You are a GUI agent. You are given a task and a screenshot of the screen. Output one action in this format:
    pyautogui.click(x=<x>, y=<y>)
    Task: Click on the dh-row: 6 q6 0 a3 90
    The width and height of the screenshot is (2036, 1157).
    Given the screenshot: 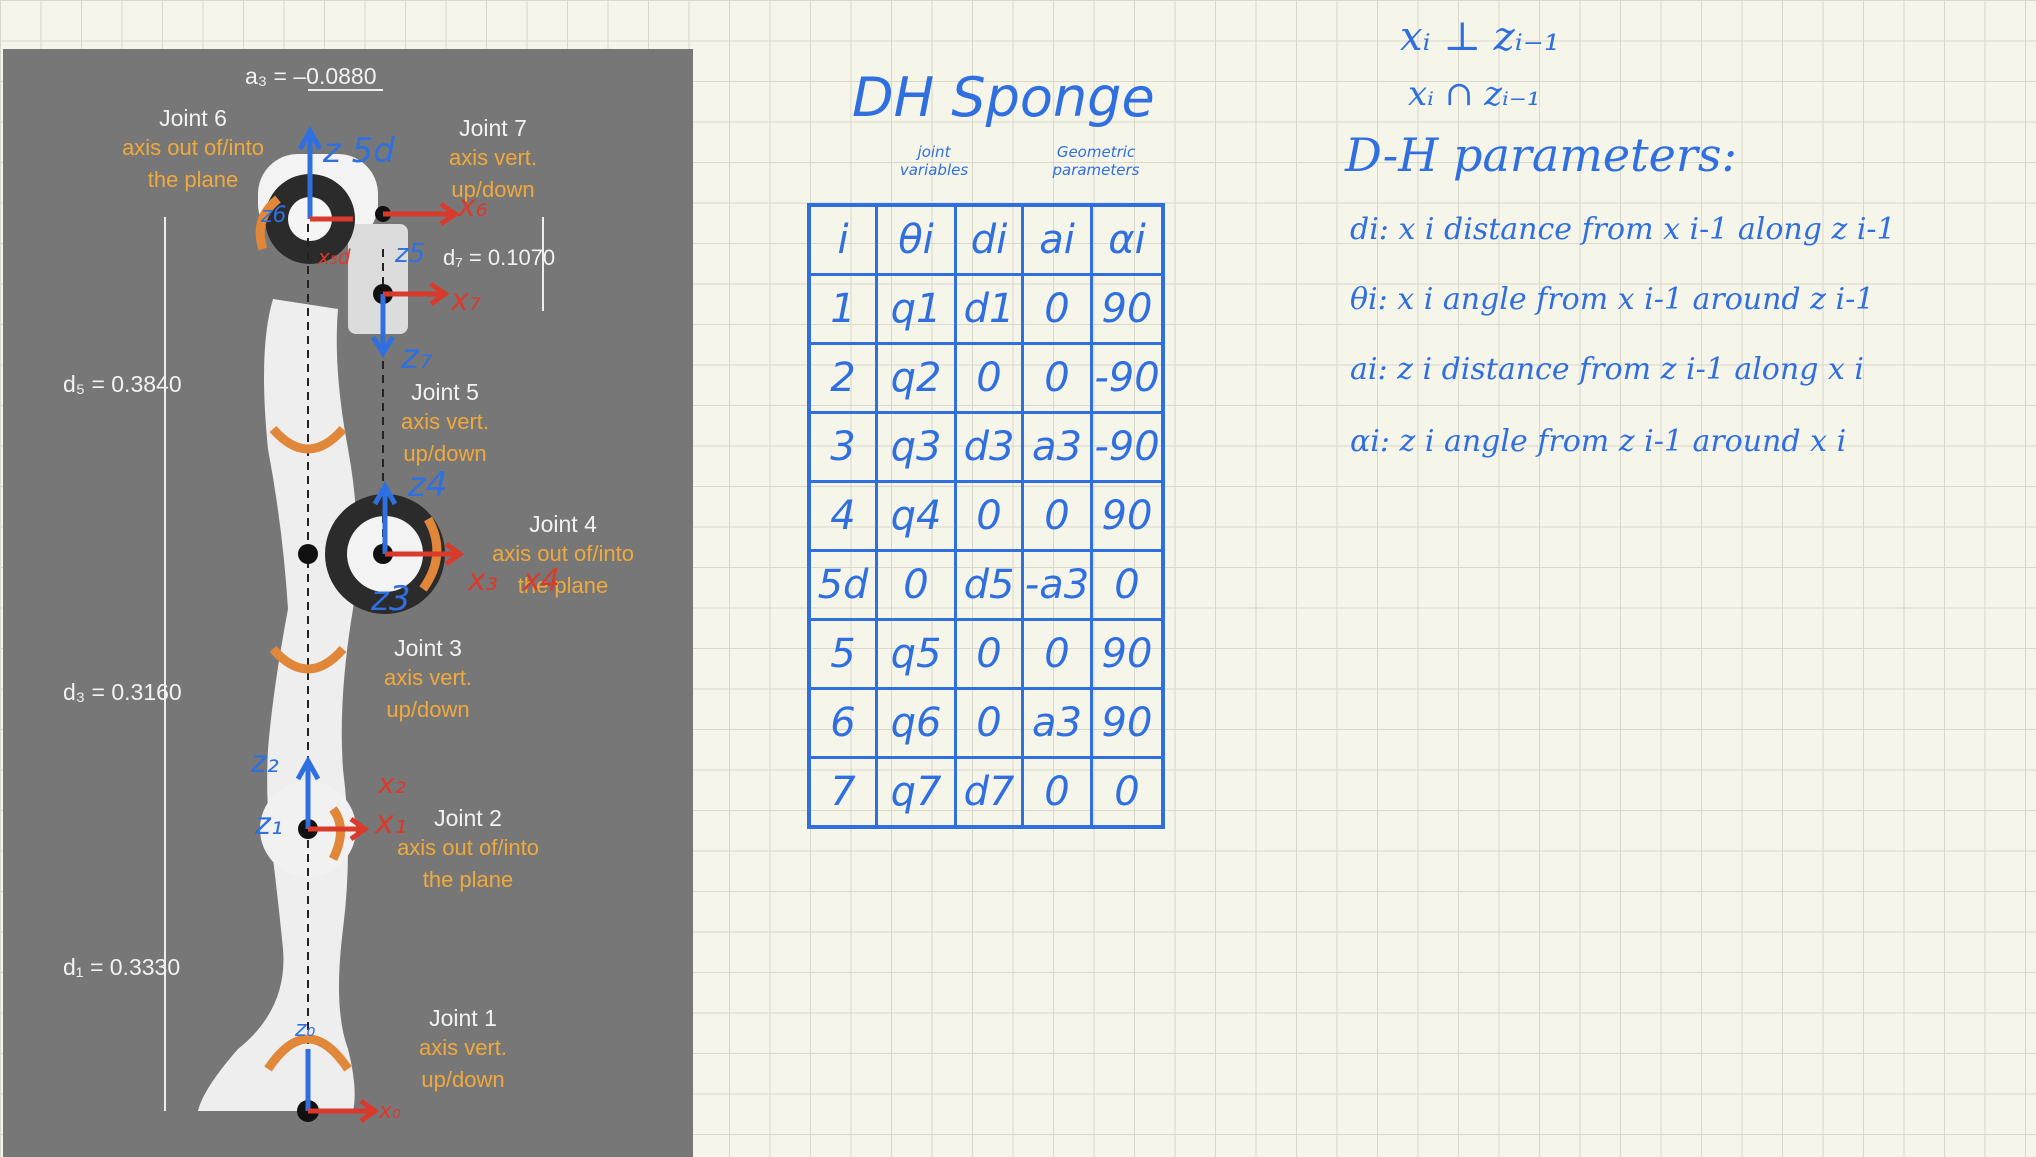 What is the action you would take?
    pyautogui.click(x=986, y=723)
    